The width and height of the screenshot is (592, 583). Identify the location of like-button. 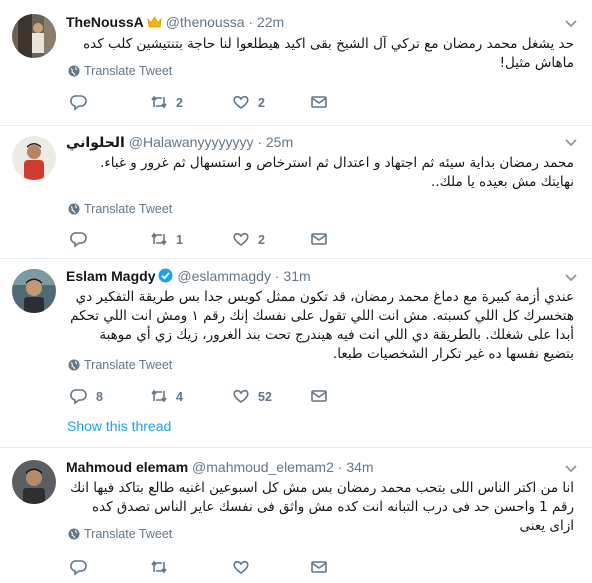
(241, 568).